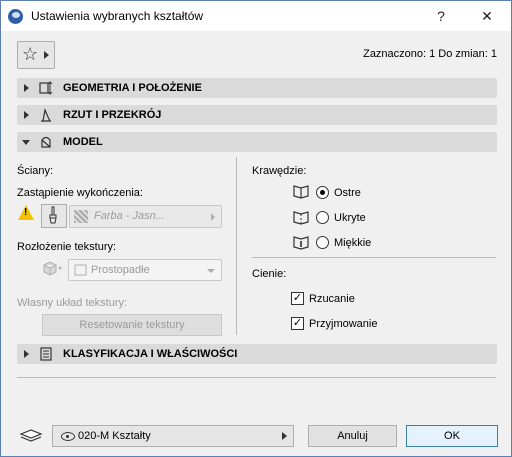 Image resolution: width=512 pixels, height=457 pixels. Describe the element at coordinates (322, 192) in the screenshot. I see `edges-sharp-radio` at that location.